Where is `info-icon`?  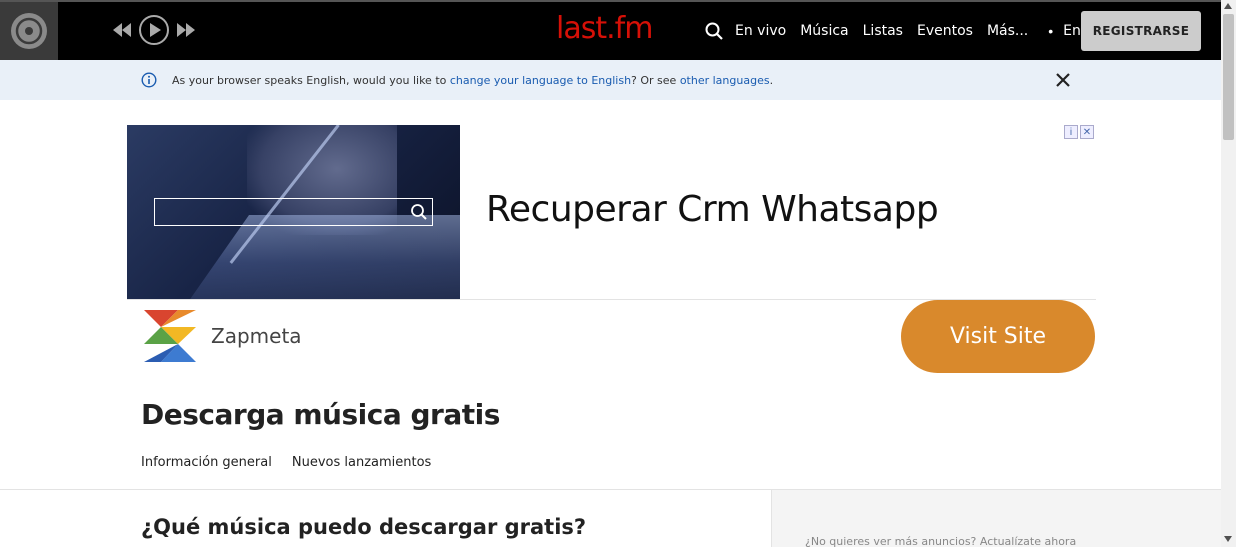
info-icon is located at coordinates (149, 82).